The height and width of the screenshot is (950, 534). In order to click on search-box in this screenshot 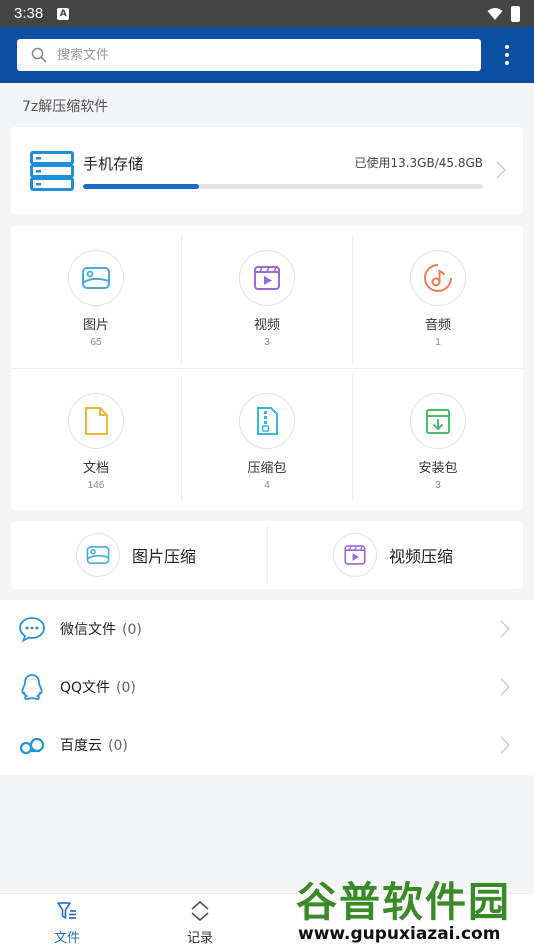, I will do `click(249, 55)`.